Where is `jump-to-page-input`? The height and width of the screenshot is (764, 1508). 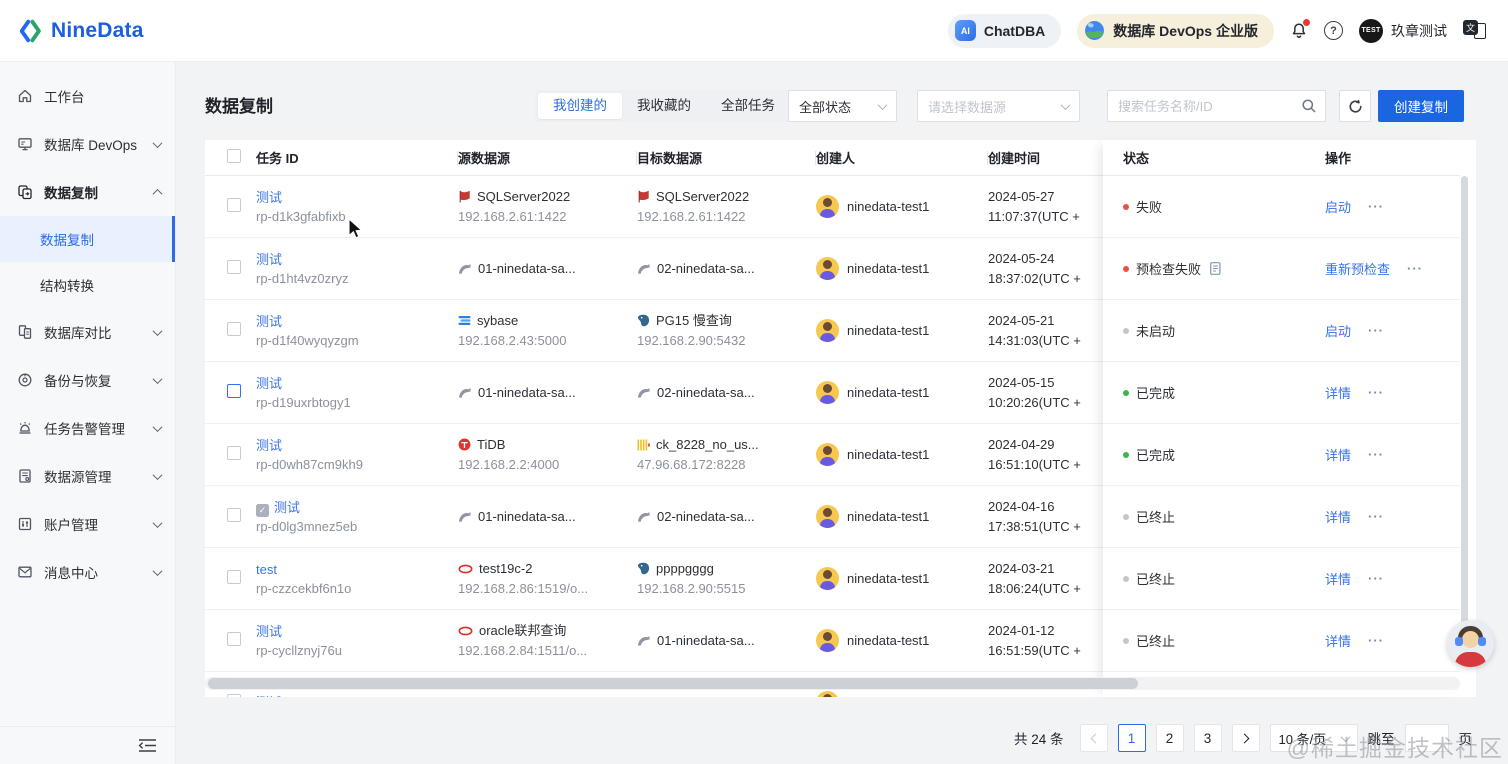 jump-to-page-input is located at coordinates (1426, 738).